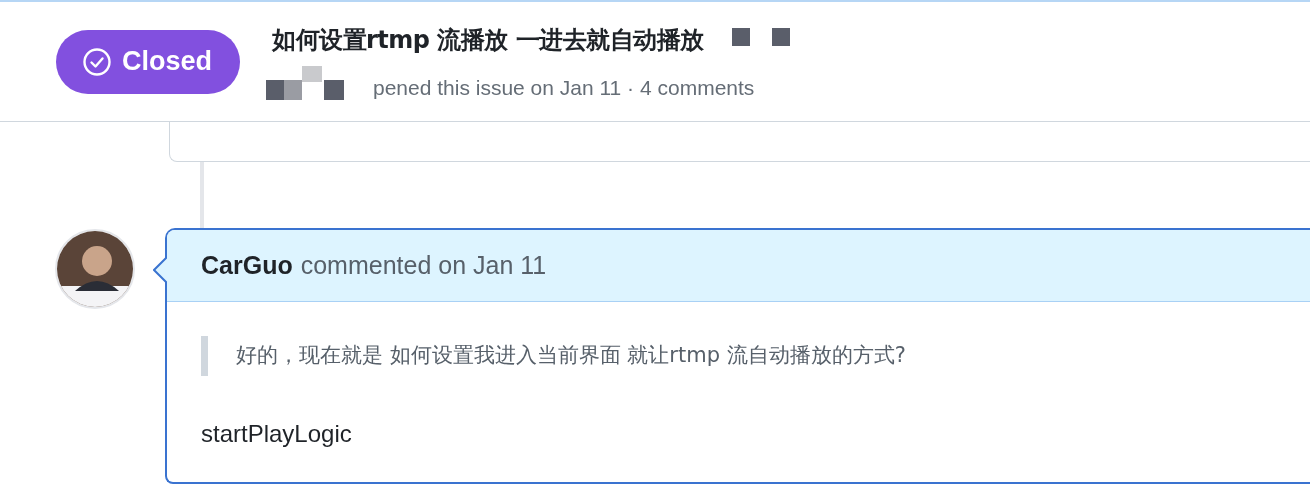 The height and width of the screenshot is (484, 1310). What do you see at coordinates (97, 61) in the screenshot?
I see `check-circle-icon` at bounding box center [97, 61].